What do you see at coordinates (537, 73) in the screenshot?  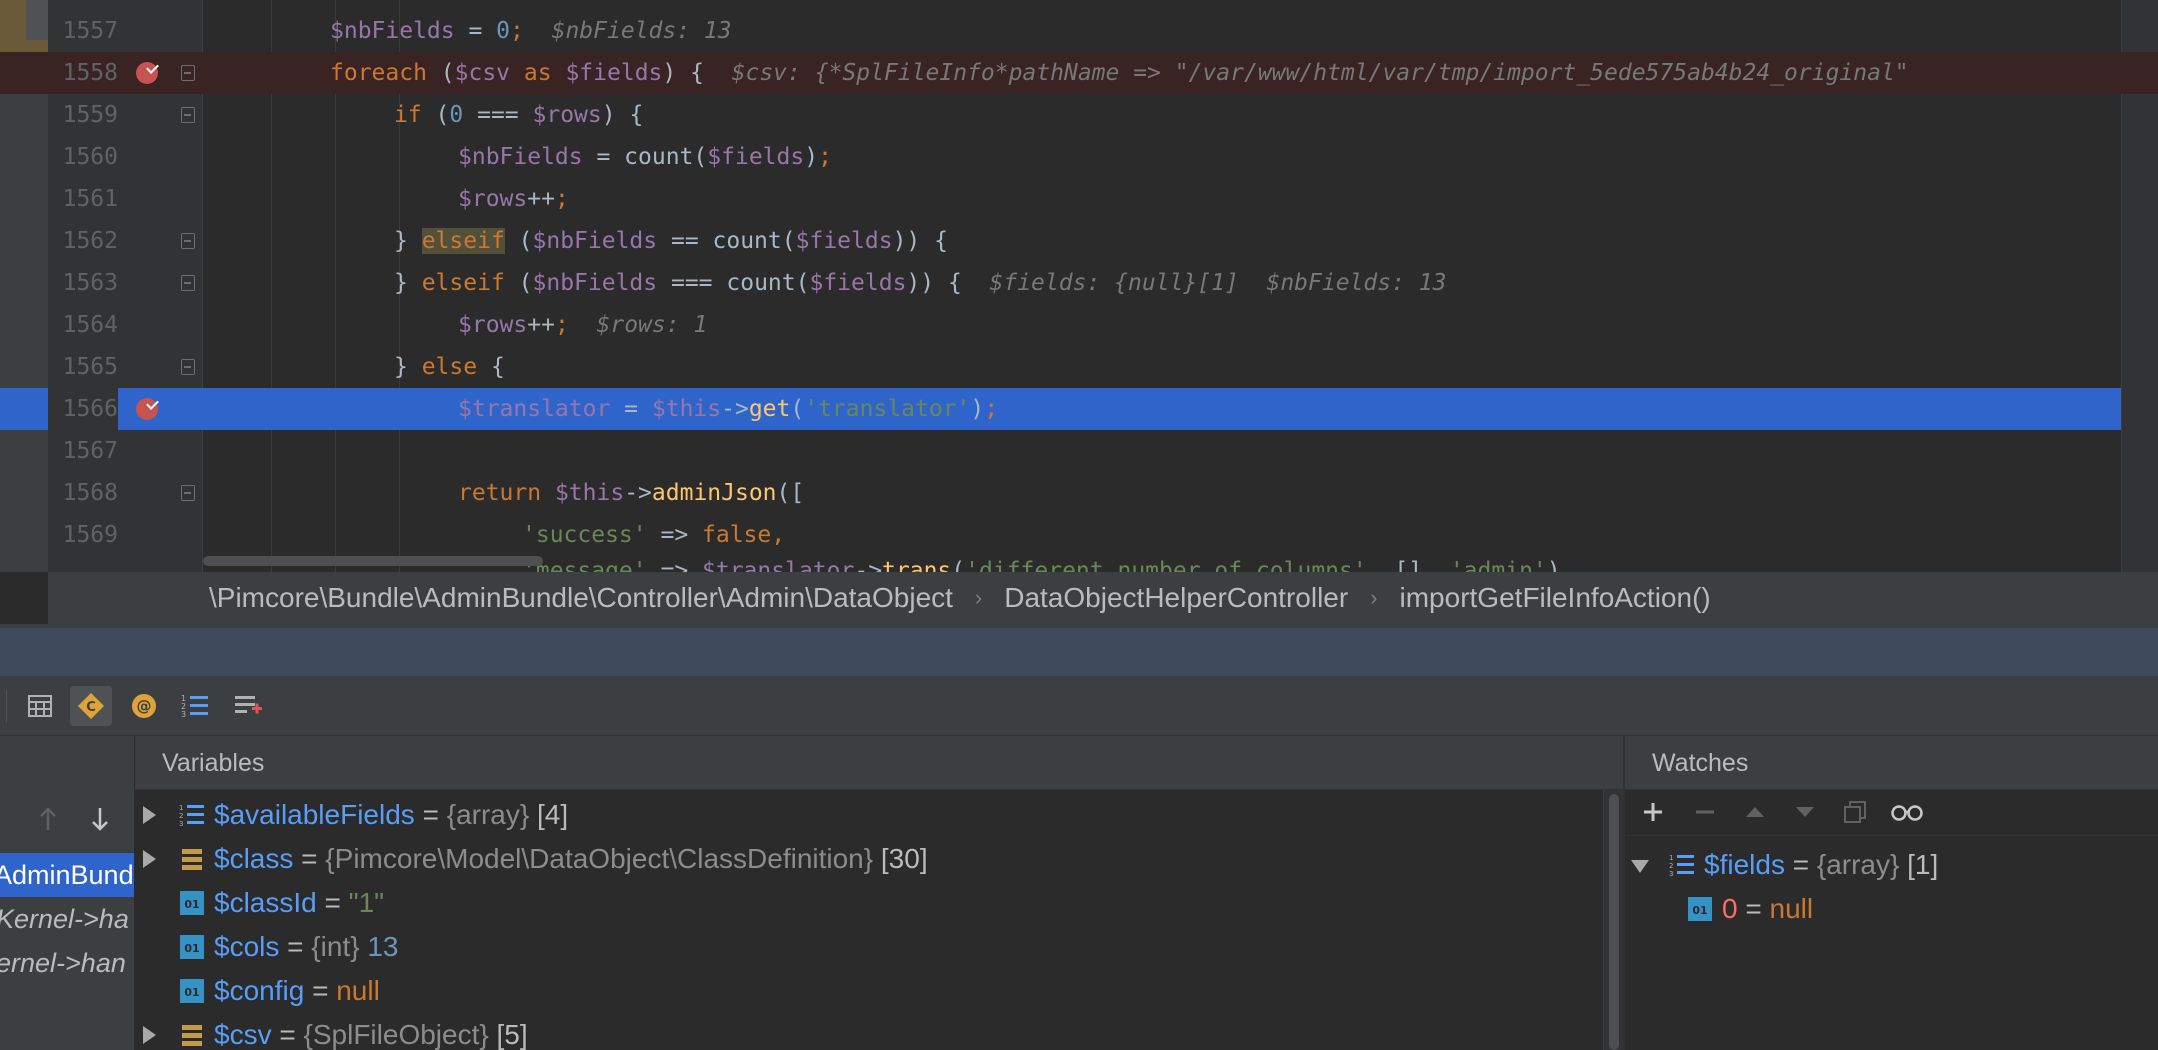 I see `code-token: as` at bounding box center [537, 73].